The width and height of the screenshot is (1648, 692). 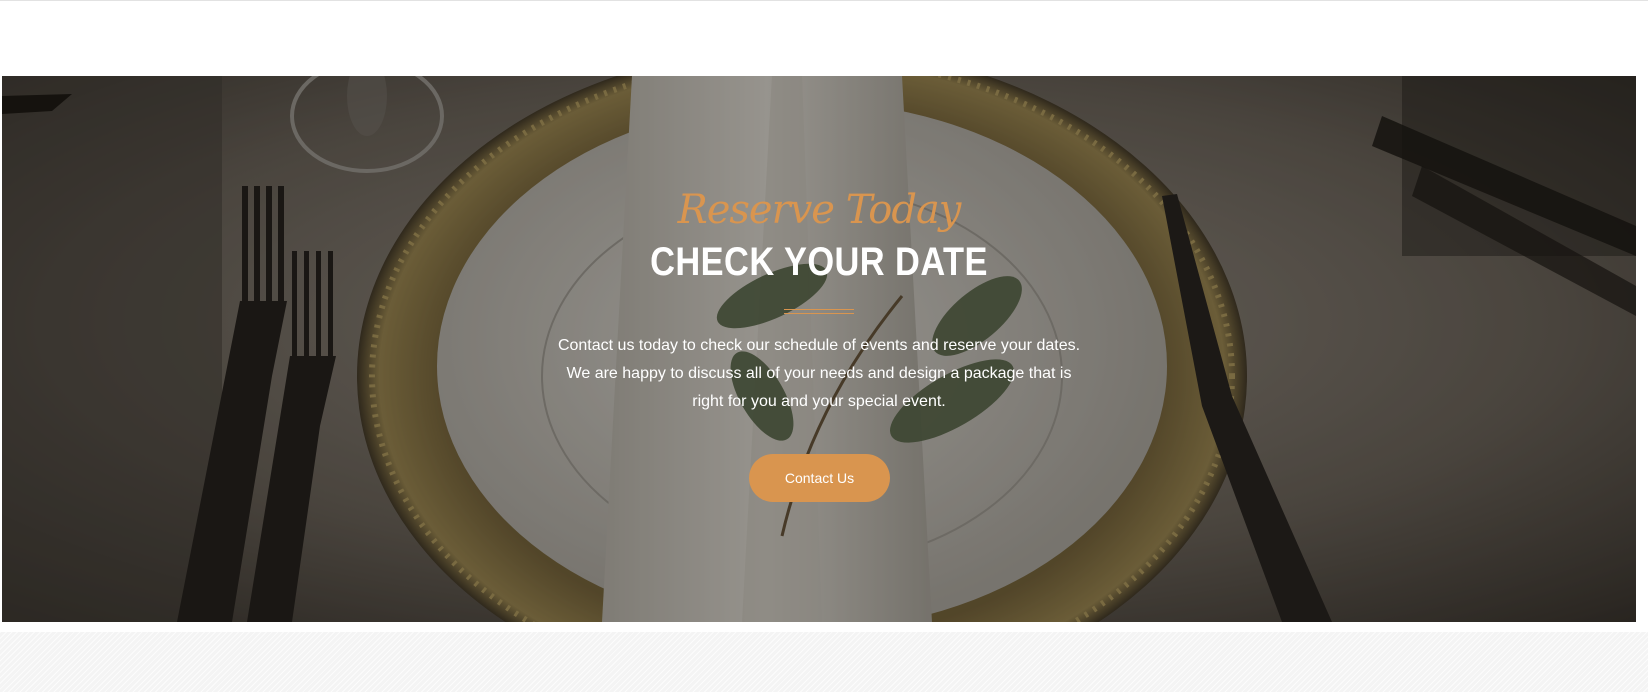 I want to click on contact-us-button: Contact Us, so click(x=819, y=478).